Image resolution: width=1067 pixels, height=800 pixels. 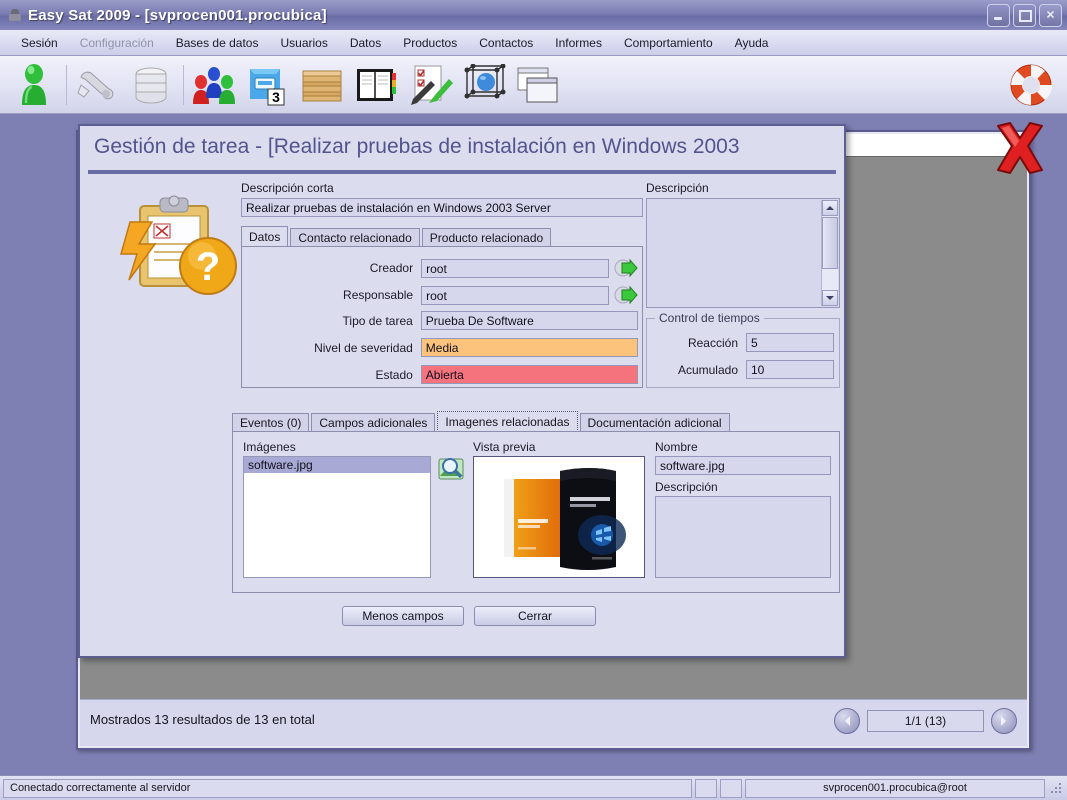 I want to click on app-icon, so click(x=15, y=15).